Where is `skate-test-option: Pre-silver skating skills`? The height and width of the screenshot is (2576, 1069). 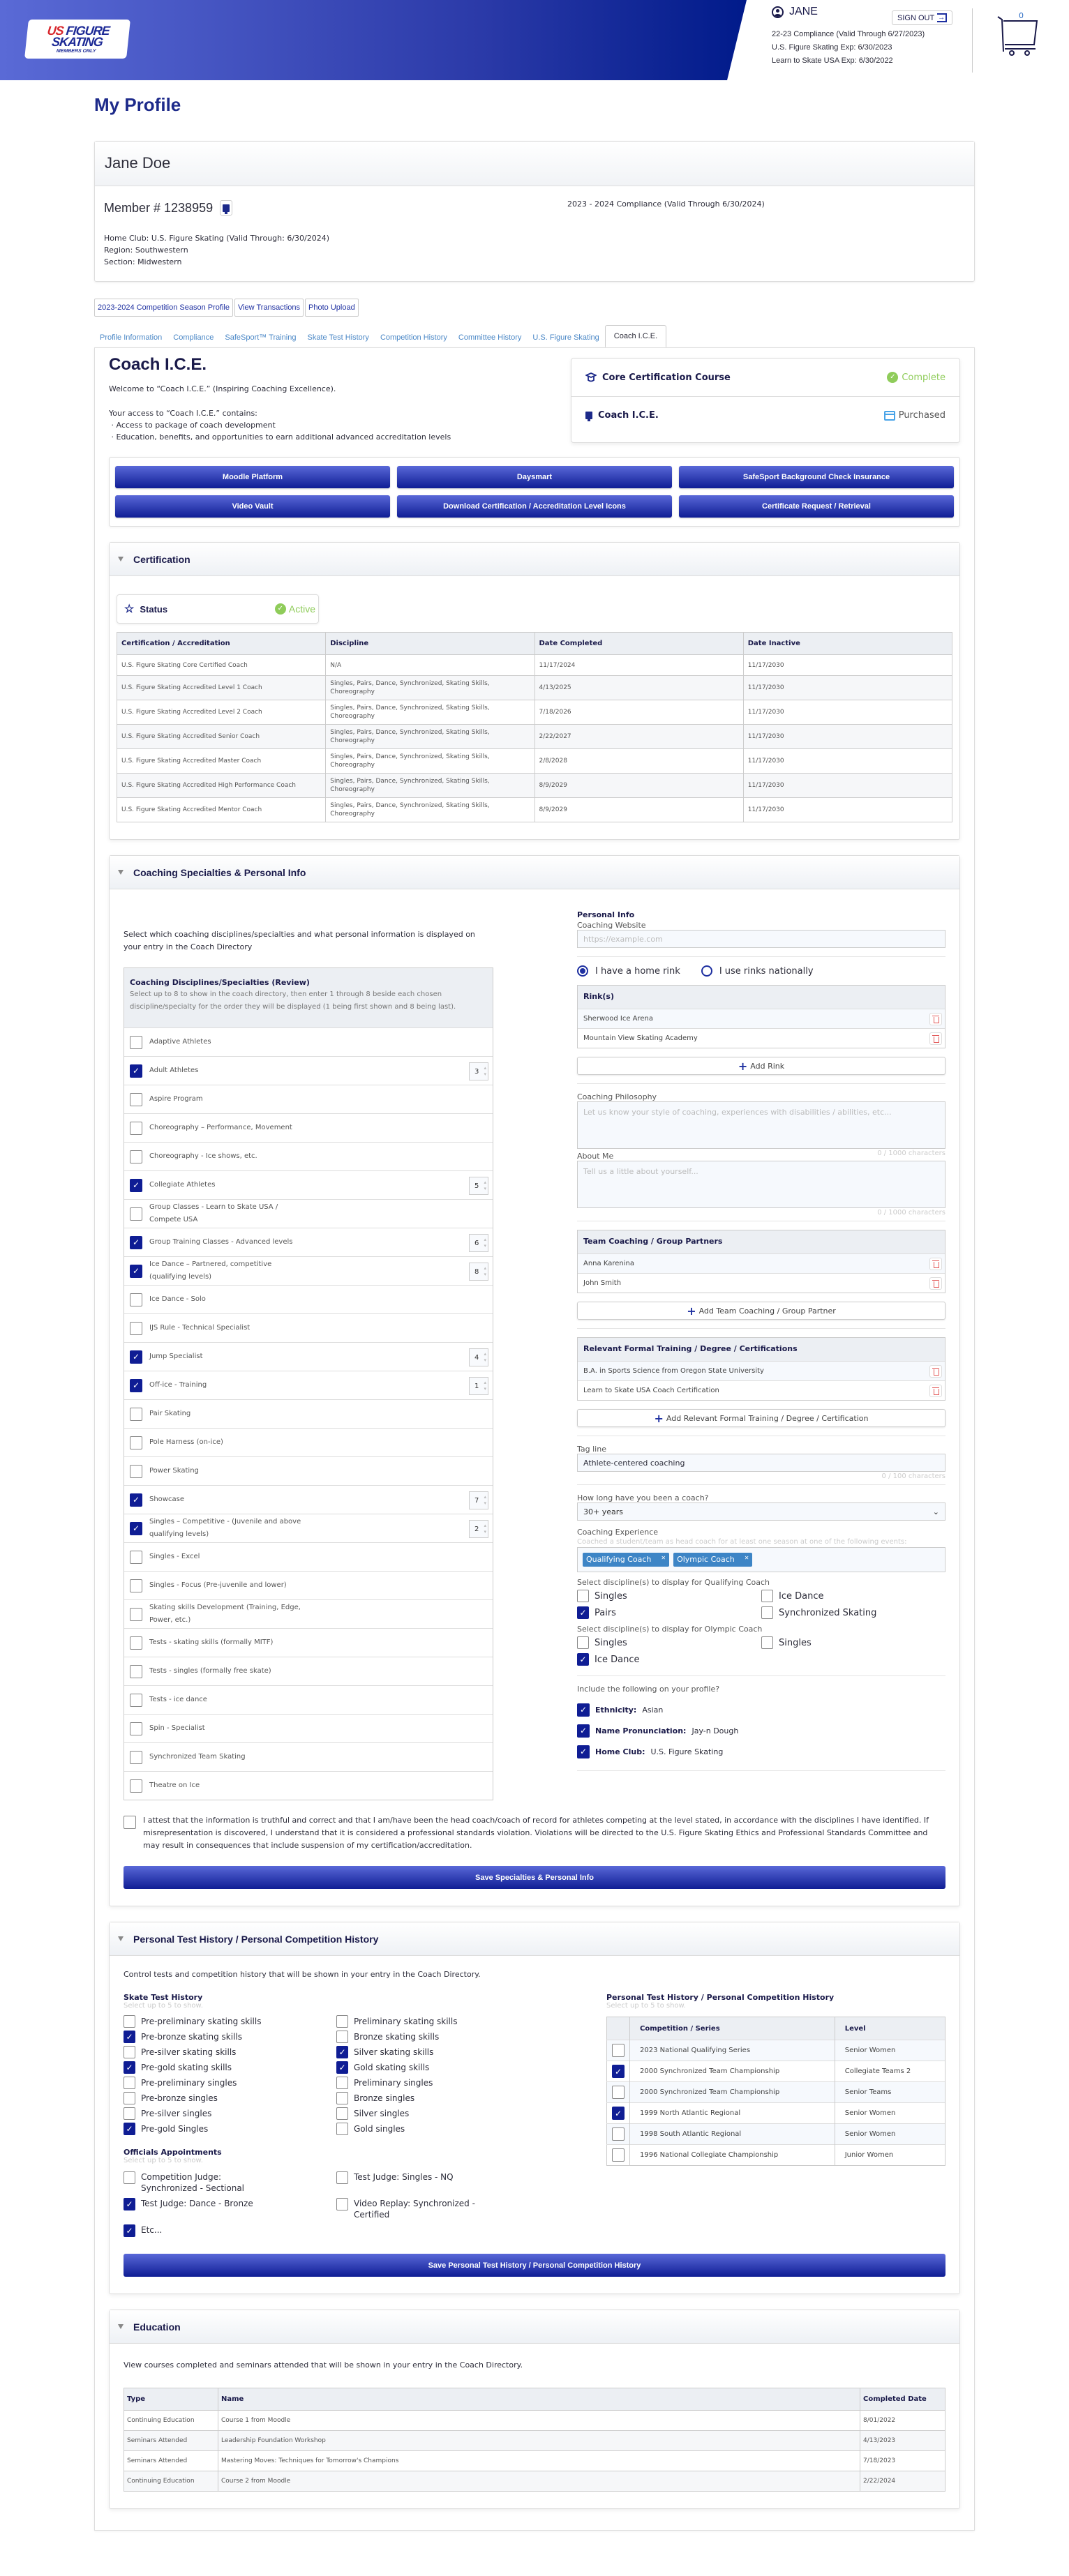 skate-test-option: Pre-silver skating skills is located at coordinates (230, 2052).